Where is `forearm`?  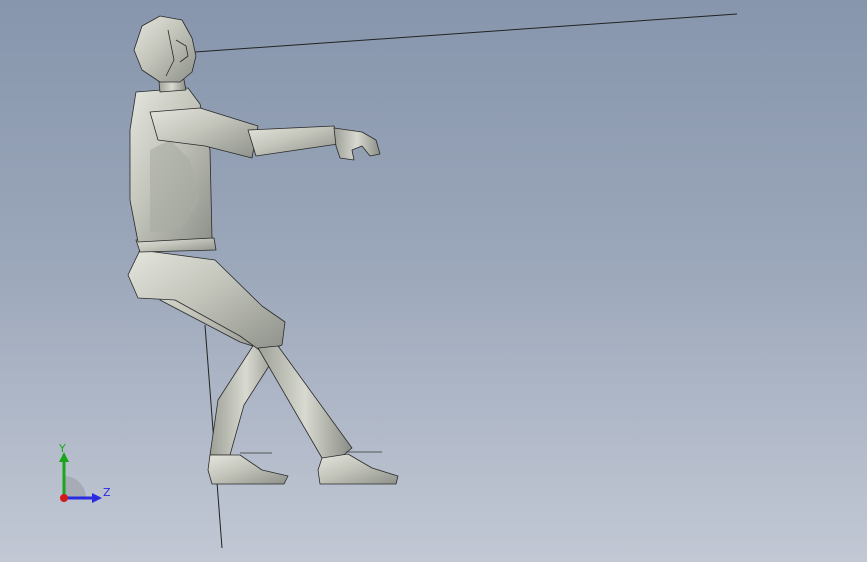 forearm is located at coordinates (293, 141).